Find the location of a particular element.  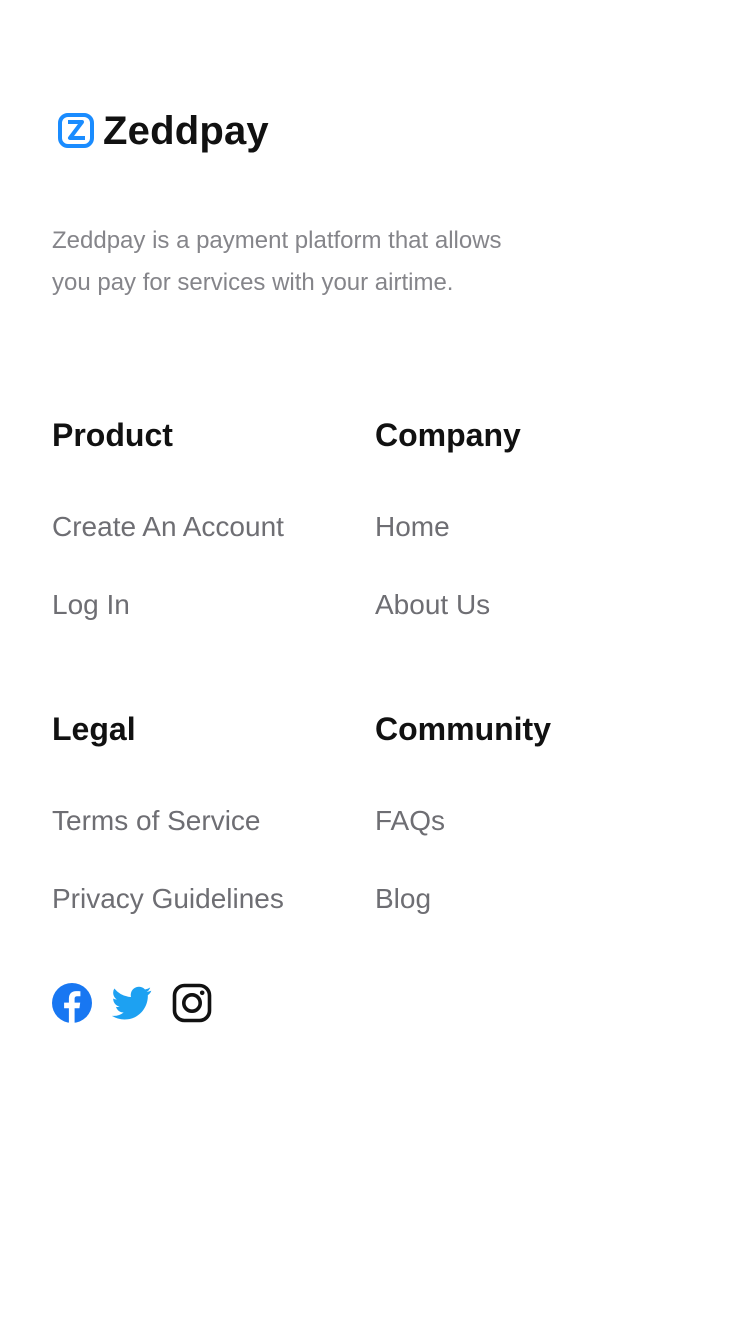

list-item: Blog is located at coordinates (403, 899).